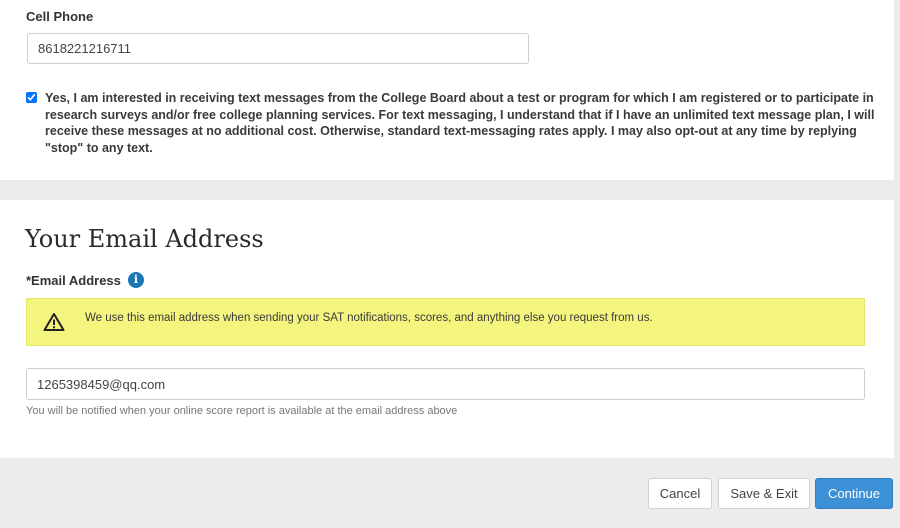  Describe the element at coordinates (764, 493) in the screenshot. I see `save-and-exit-button: Save & Exit` at that location.